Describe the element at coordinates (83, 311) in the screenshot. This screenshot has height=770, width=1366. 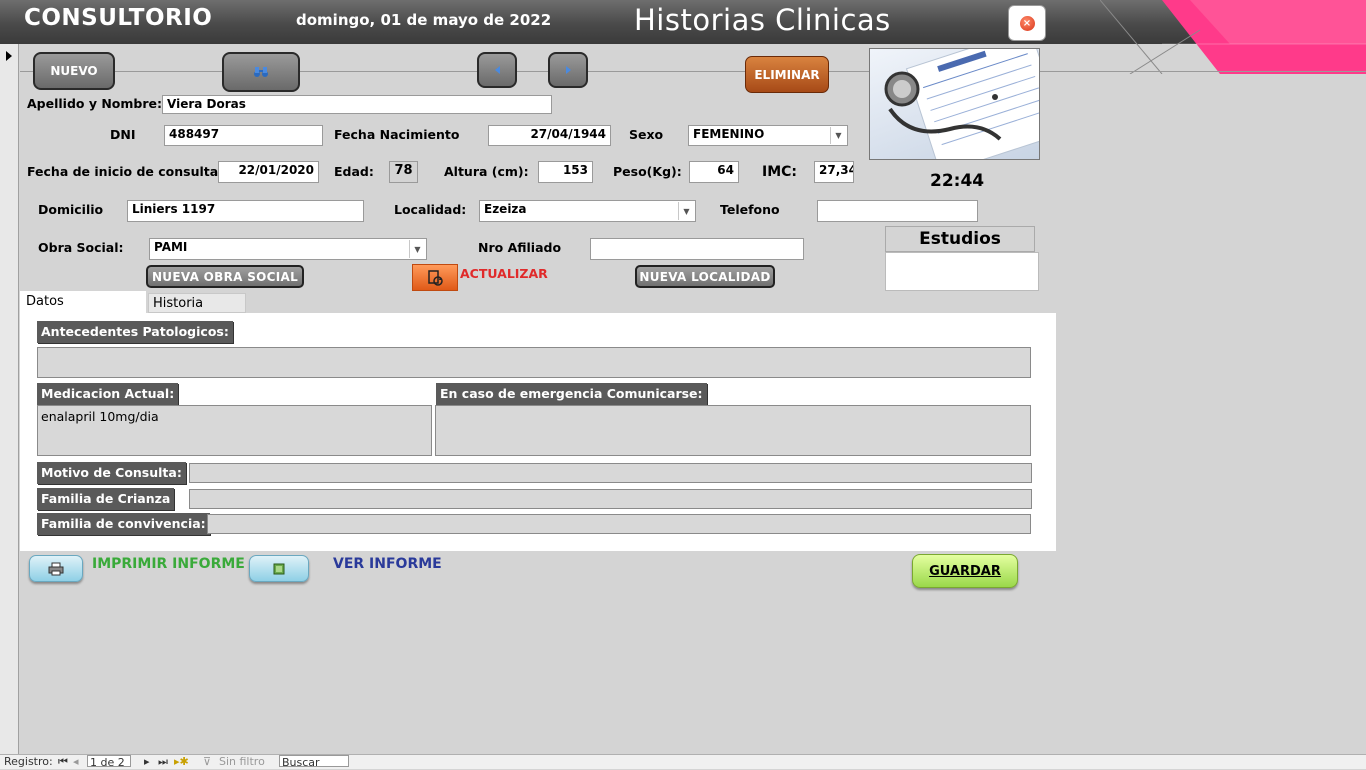
I see `tab-datos-importantes: Datos Importantes` at that location.